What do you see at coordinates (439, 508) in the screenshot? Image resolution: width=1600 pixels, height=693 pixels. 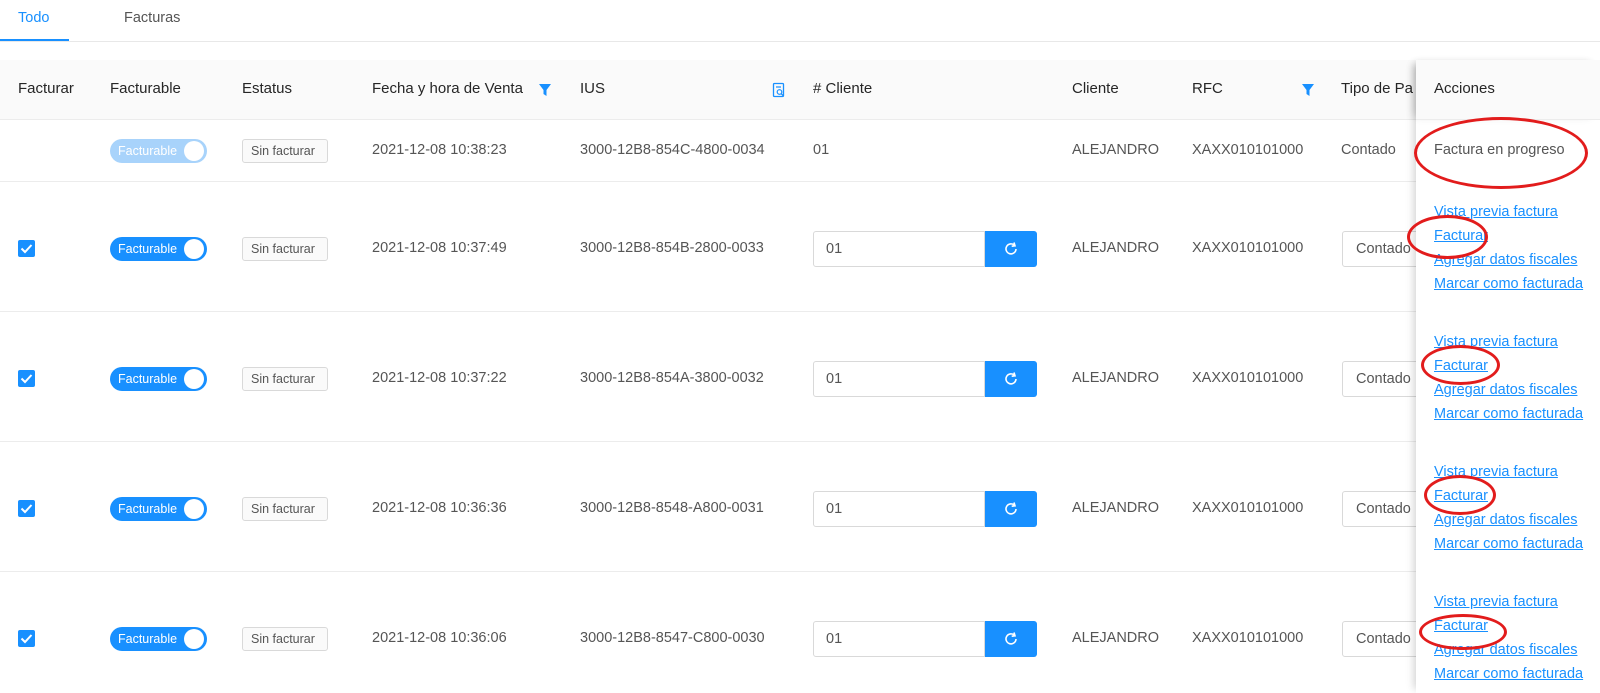 I see `fecha-cell: 2021-12-08 10:36:36` at bounding box center [439, 508].